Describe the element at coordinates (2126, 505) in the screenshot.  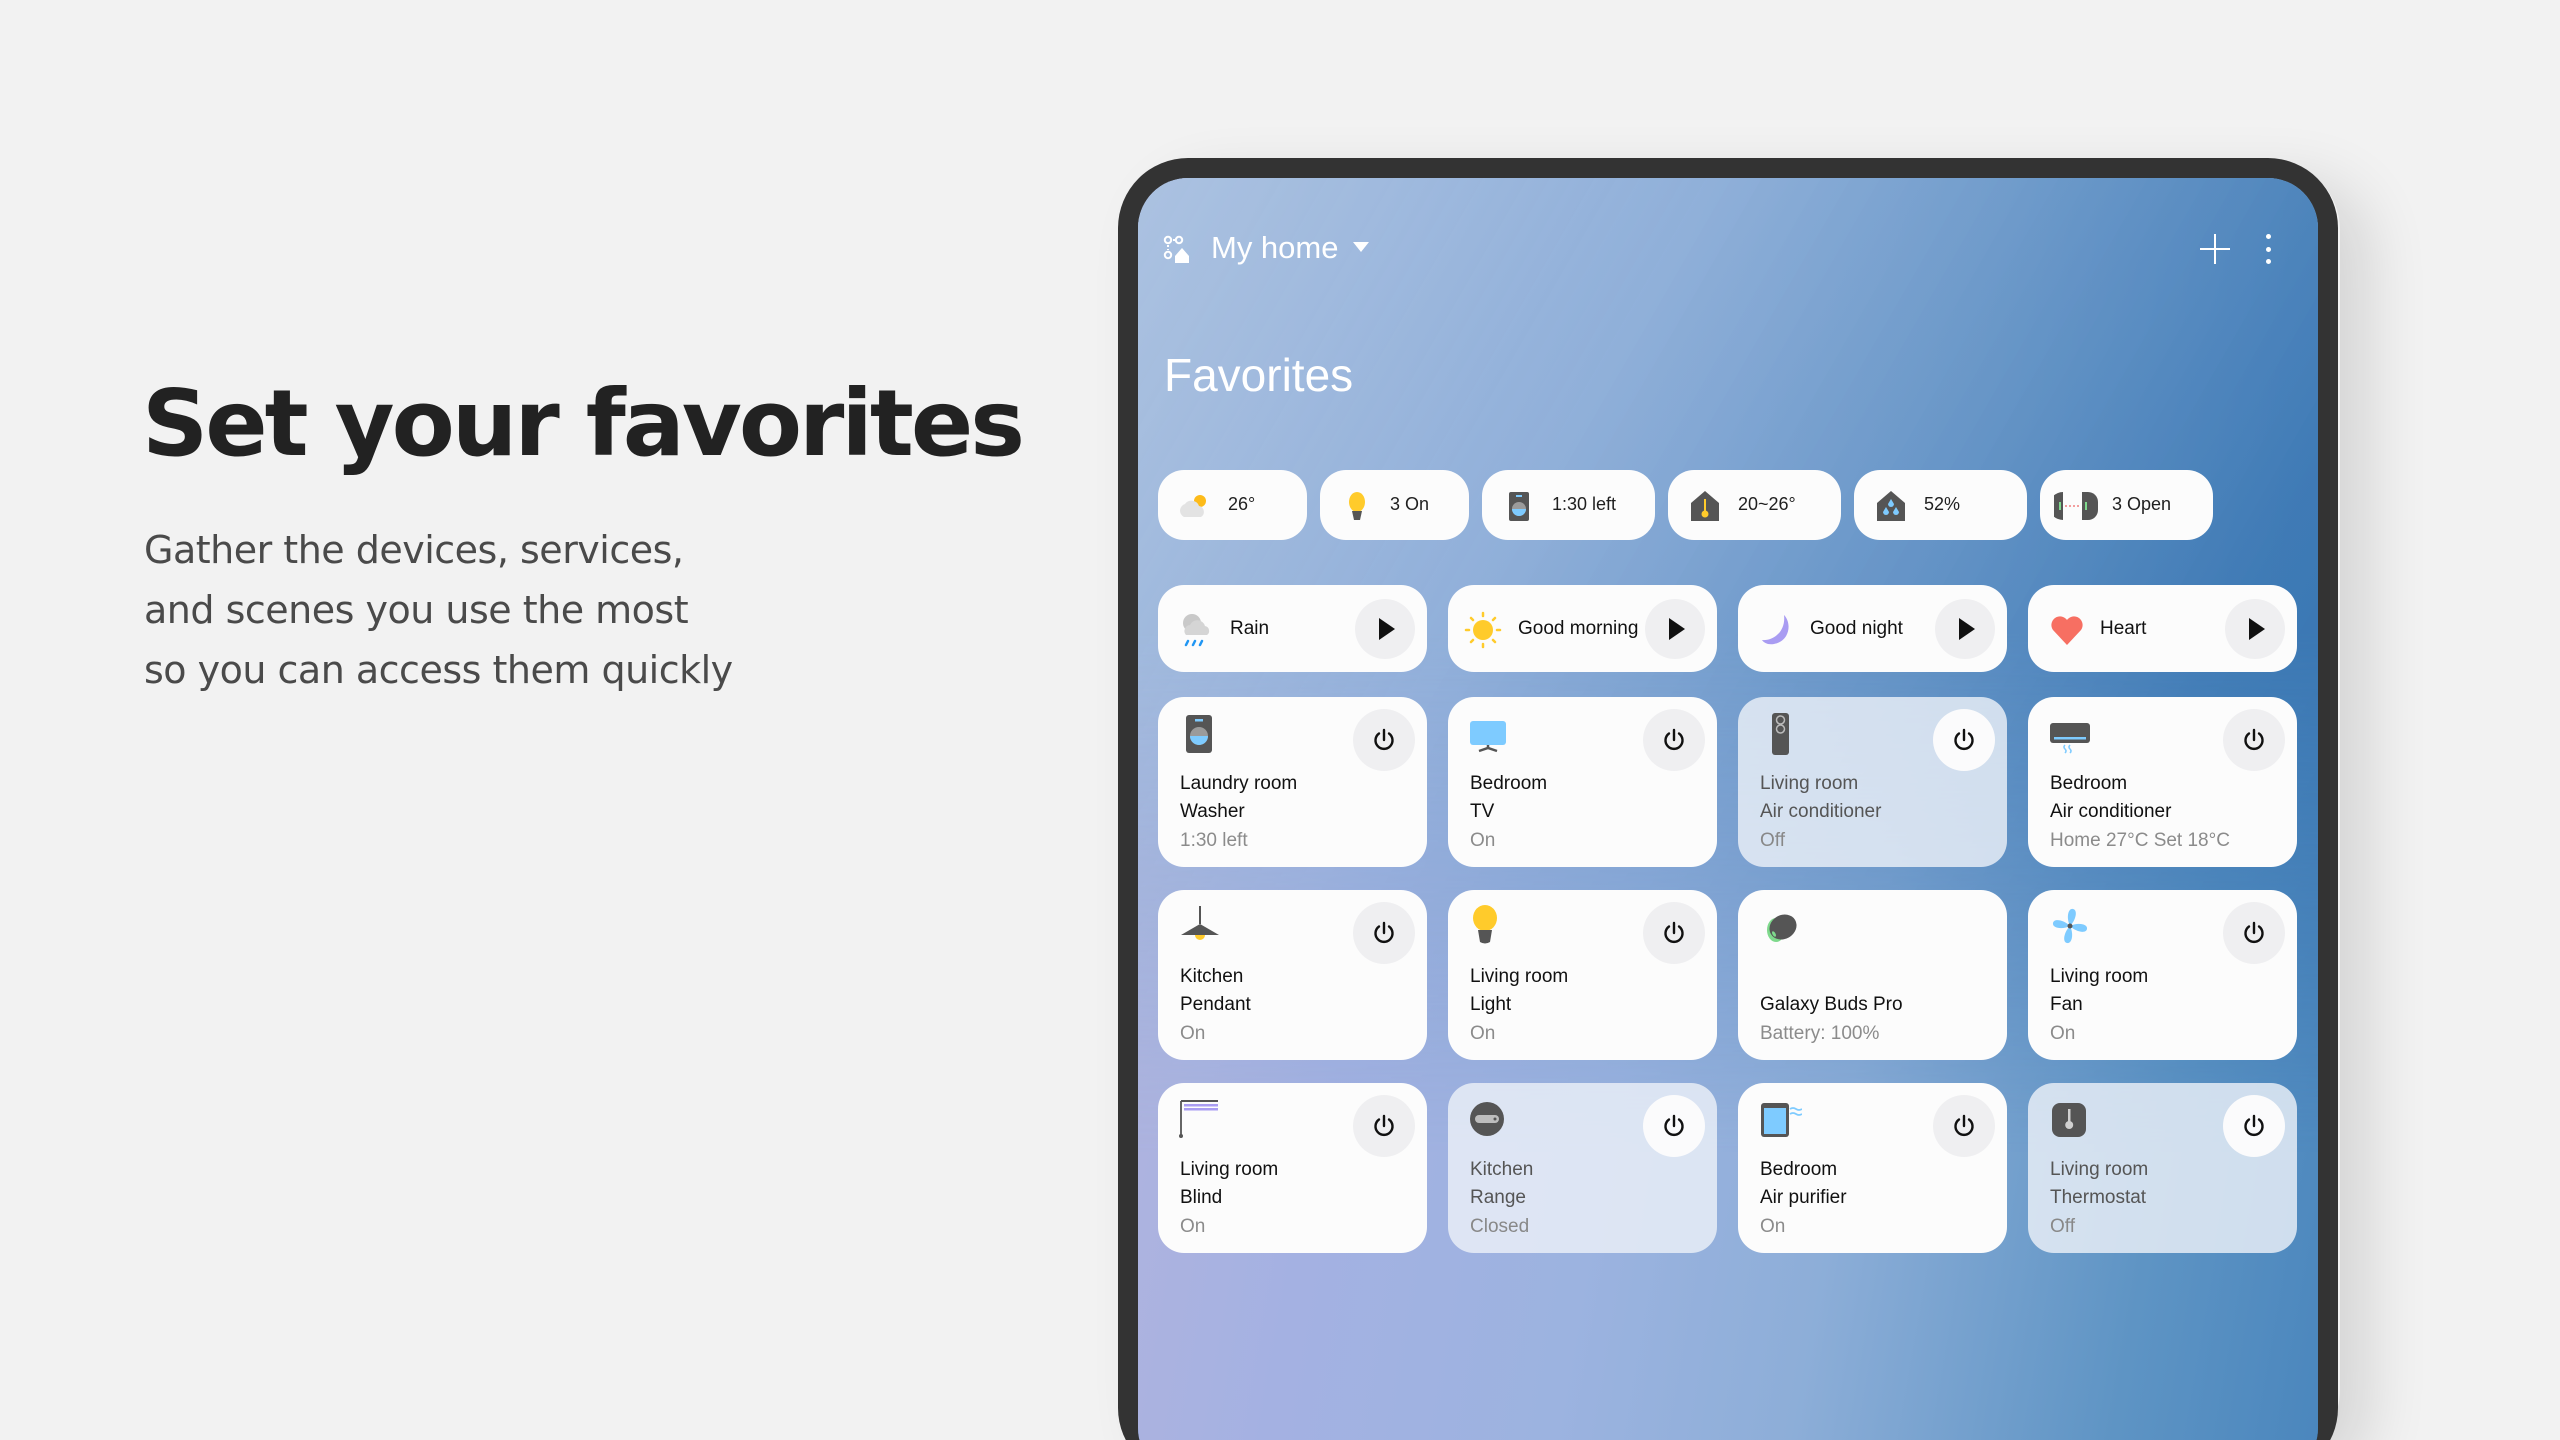
I see `status-chip-doors: 3 Open` at that location.